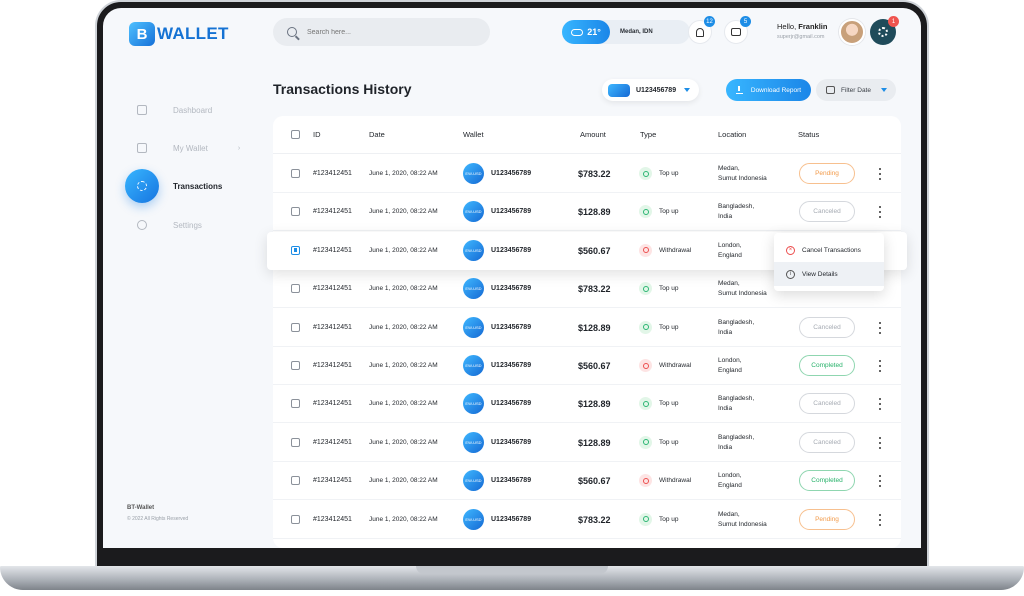 The image size is (1024, 596). Describe the element at coordinates (829, 250) in the screenshot. I see `cancel-transaction-menu-item: × Cancel Transactions` at that location.